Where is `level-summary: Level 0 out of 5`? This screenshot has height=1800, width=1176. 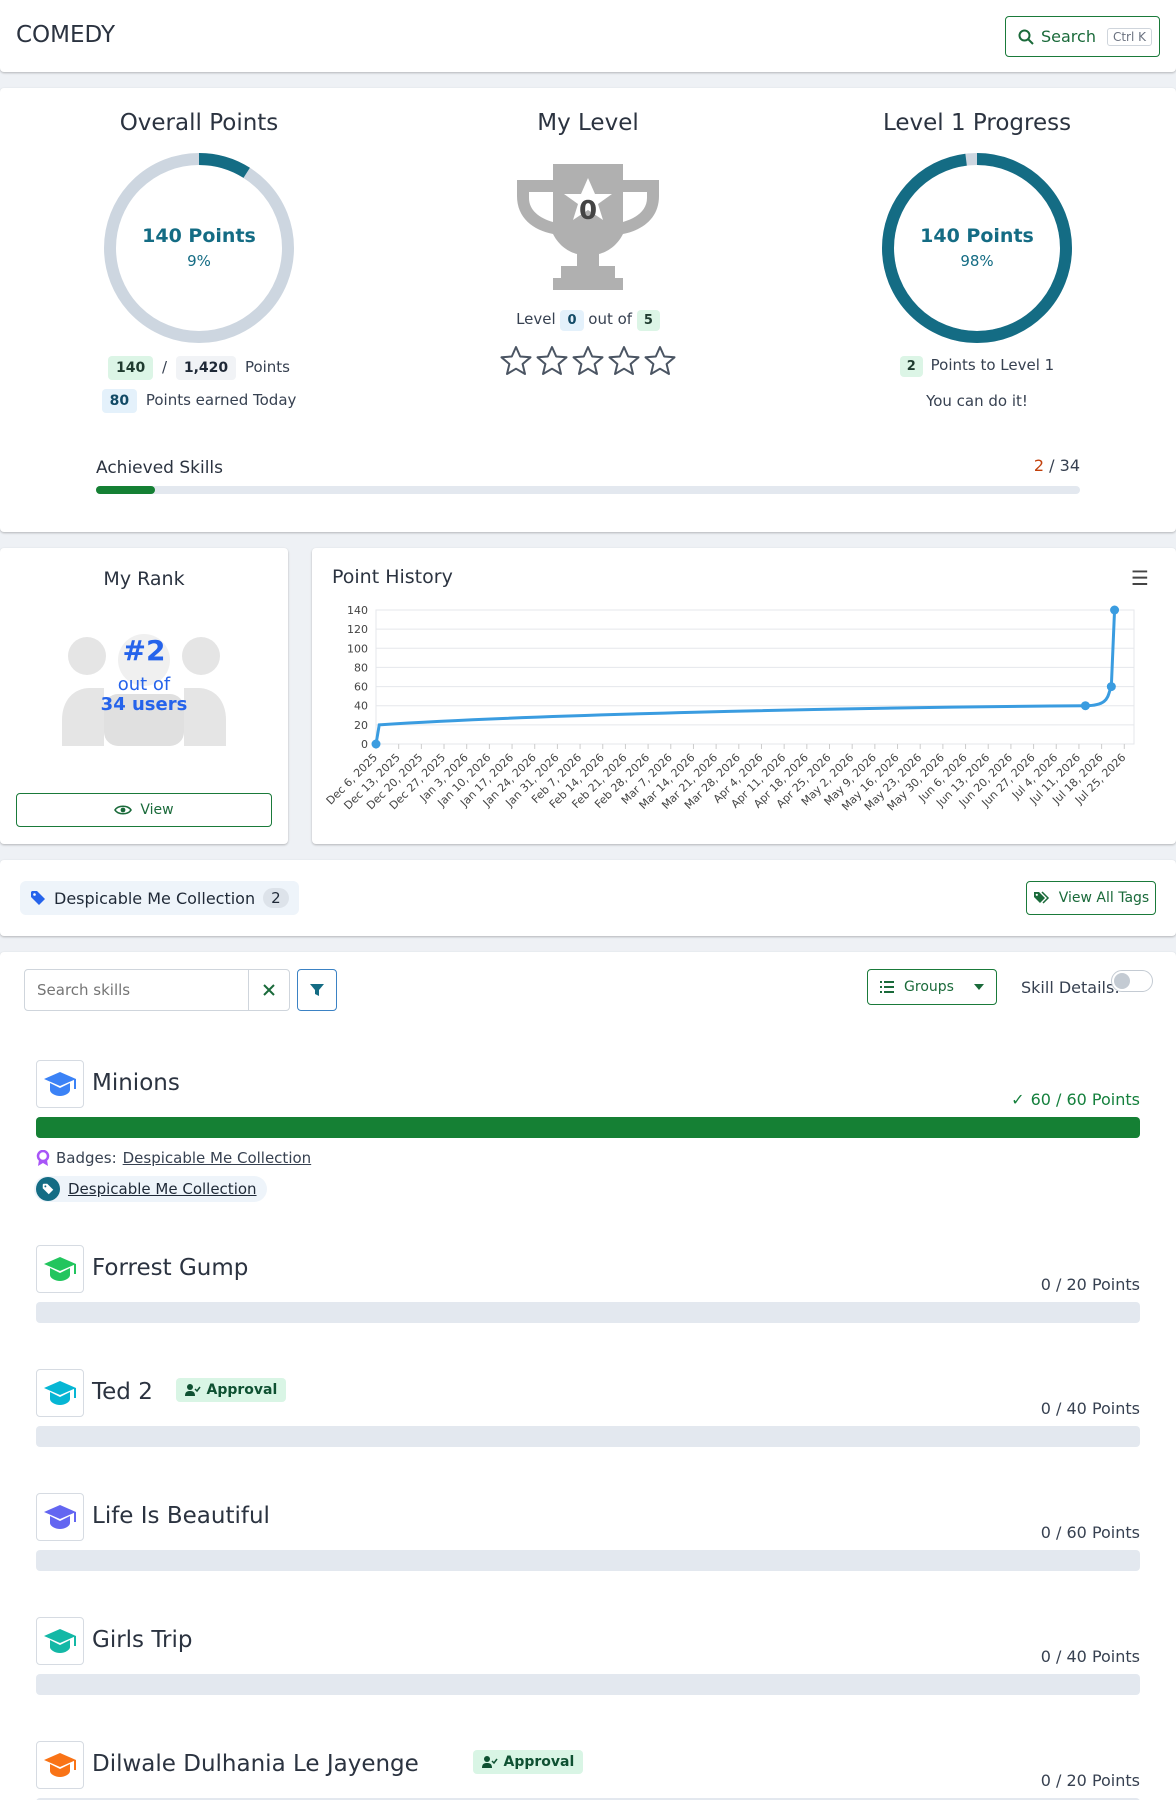
level-summary: Level 0 out of 5 is located at coordinates (588, 320).